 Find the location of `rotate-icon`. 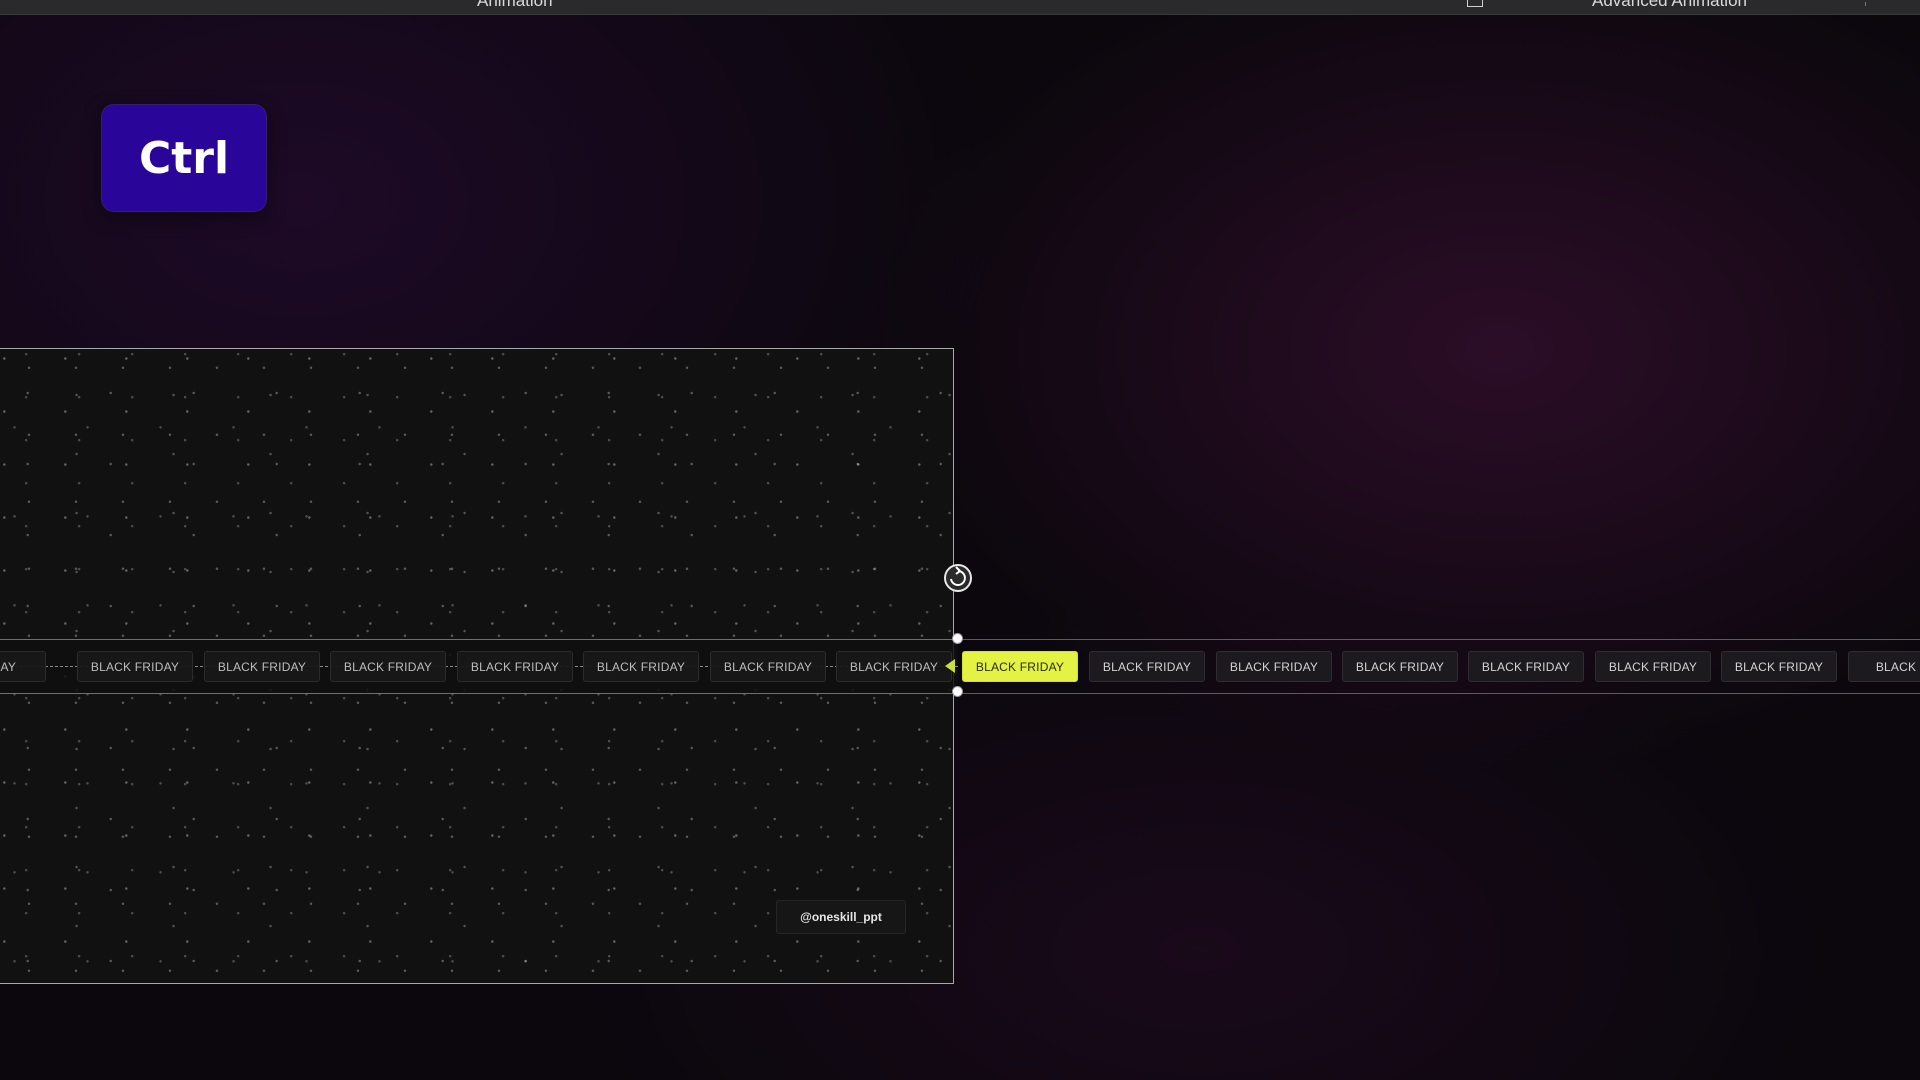

rotate-icon is located at coordinates (958, 578).